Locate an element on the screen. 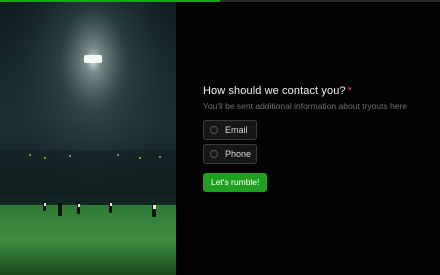 This screenshot has width=440, height=275. progress-bar-fill is located at coordinates (110, 1).